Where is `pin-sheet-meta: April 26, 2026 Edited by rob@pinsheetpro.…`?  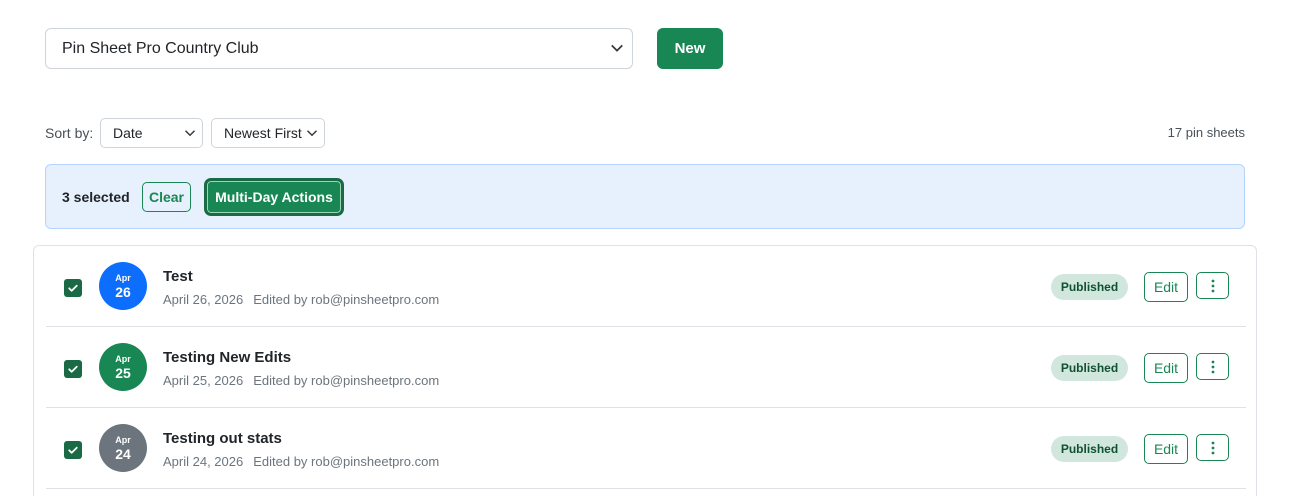
pin-sheet-meta: April 26, 2026 Edited by rob@pinsheetpro.… is located at coordinates (301, 299).